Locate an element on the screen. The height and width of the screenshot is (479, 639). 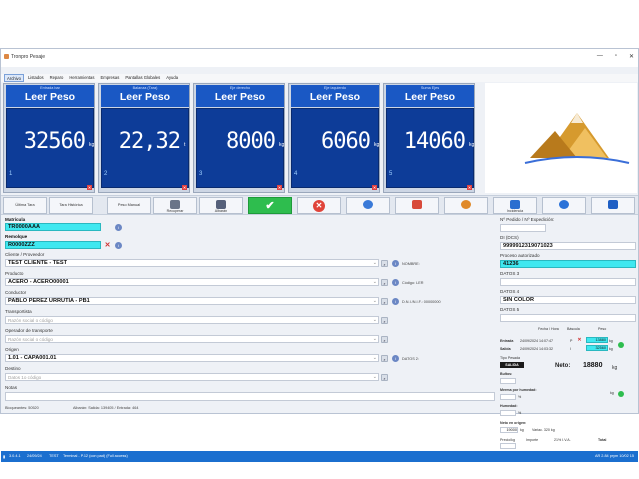
tara-historica-button: Tara Histórica is located at coordinates (71, 205).